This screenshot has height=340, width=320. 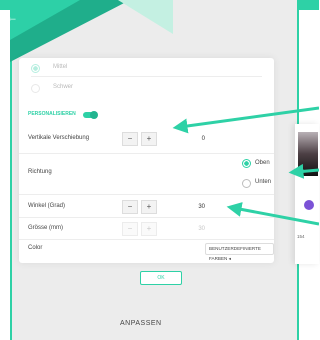 I want to click on footer-label: ANPASSEN, so click(x=141, y=323).